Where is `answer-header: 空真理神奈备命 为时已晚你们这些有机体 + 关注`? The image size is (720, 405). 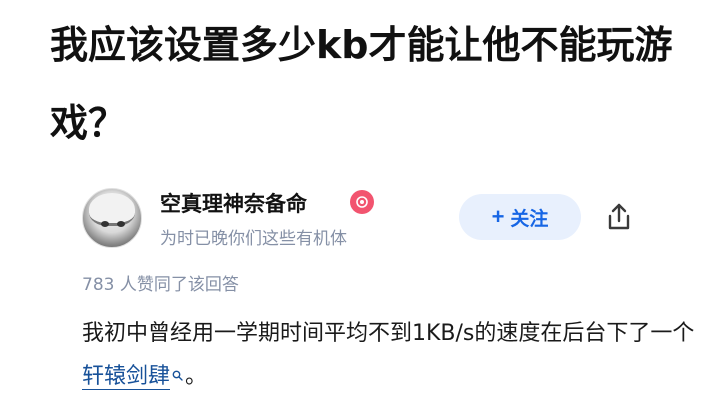
answer-header: 空真理神奈备命 为时已晚你们这些有机体 + 关注 is located at coordinates (362, 218).